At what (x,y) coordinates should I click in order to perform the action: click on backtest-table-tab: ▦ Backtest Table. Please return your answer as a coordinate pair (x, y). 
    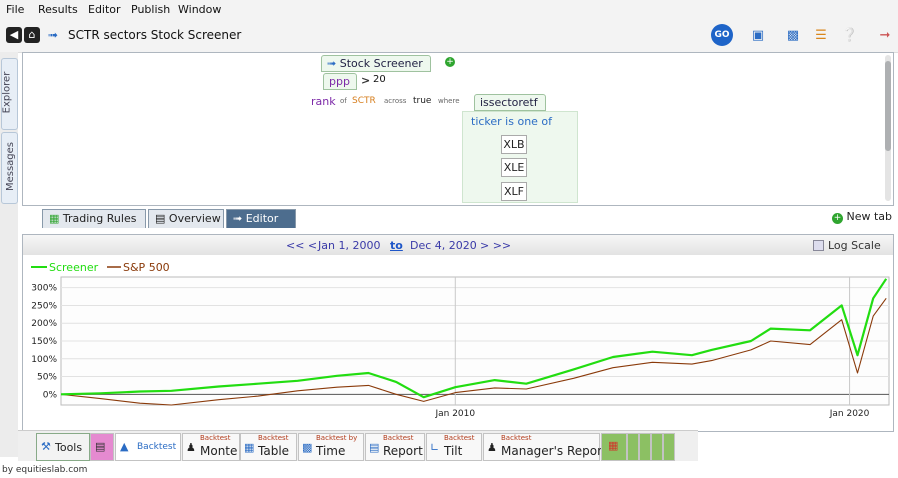
    Looking at the image, I should click on (268, 447).